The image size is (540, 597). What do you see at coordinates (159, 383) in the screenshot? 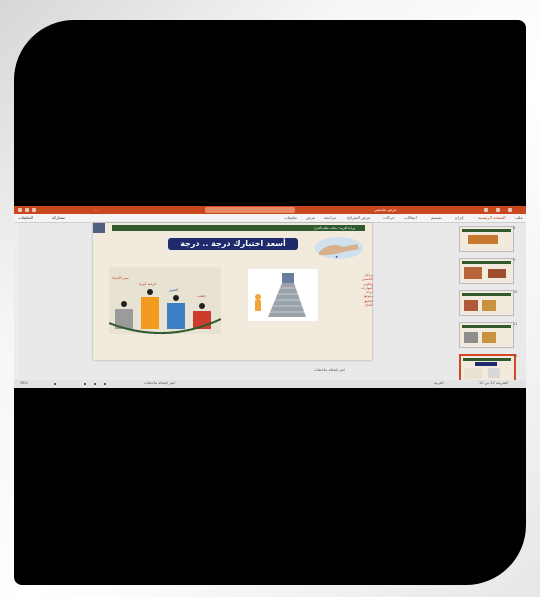
I see `notes-toggle: انقر لإضافة ملاحظات` at bounding box center [159, 383].